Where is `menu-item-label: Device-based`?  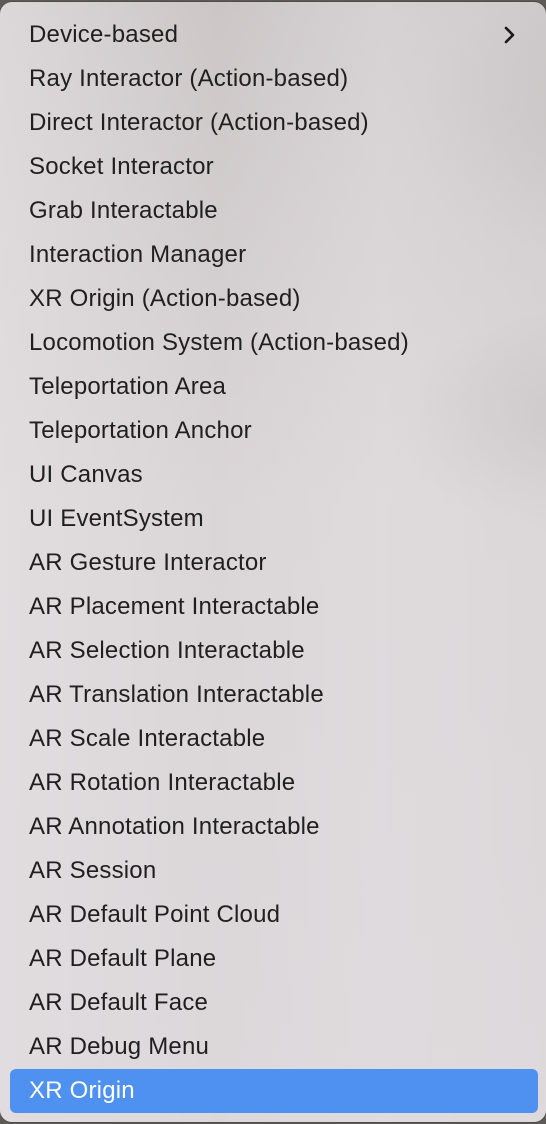 menu-item-label: Device-based is located at coordinates (104, 34).